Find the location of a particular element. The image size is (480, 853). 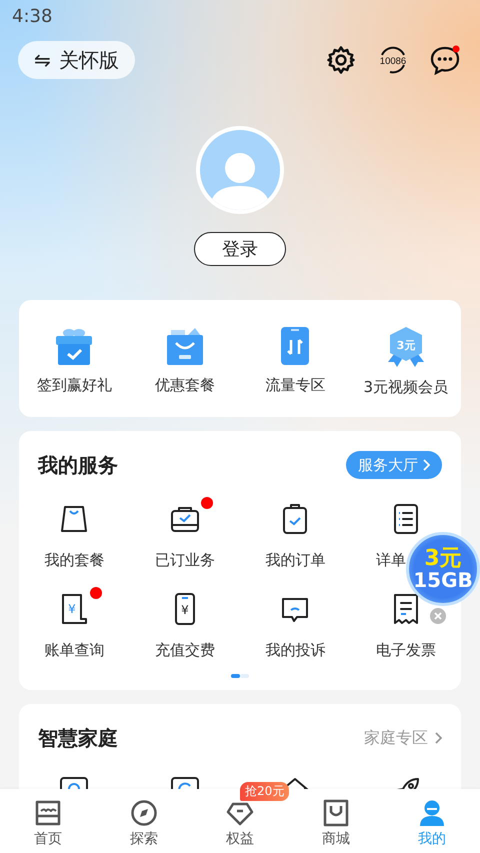

login-button: 登录 is located at coordinates (240, 249).